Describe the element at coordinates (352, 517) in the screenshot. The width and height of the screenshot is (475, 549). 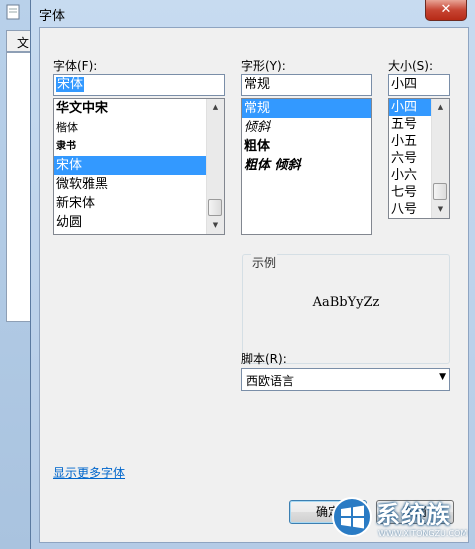
I see `windows-logo-icon` at that location.